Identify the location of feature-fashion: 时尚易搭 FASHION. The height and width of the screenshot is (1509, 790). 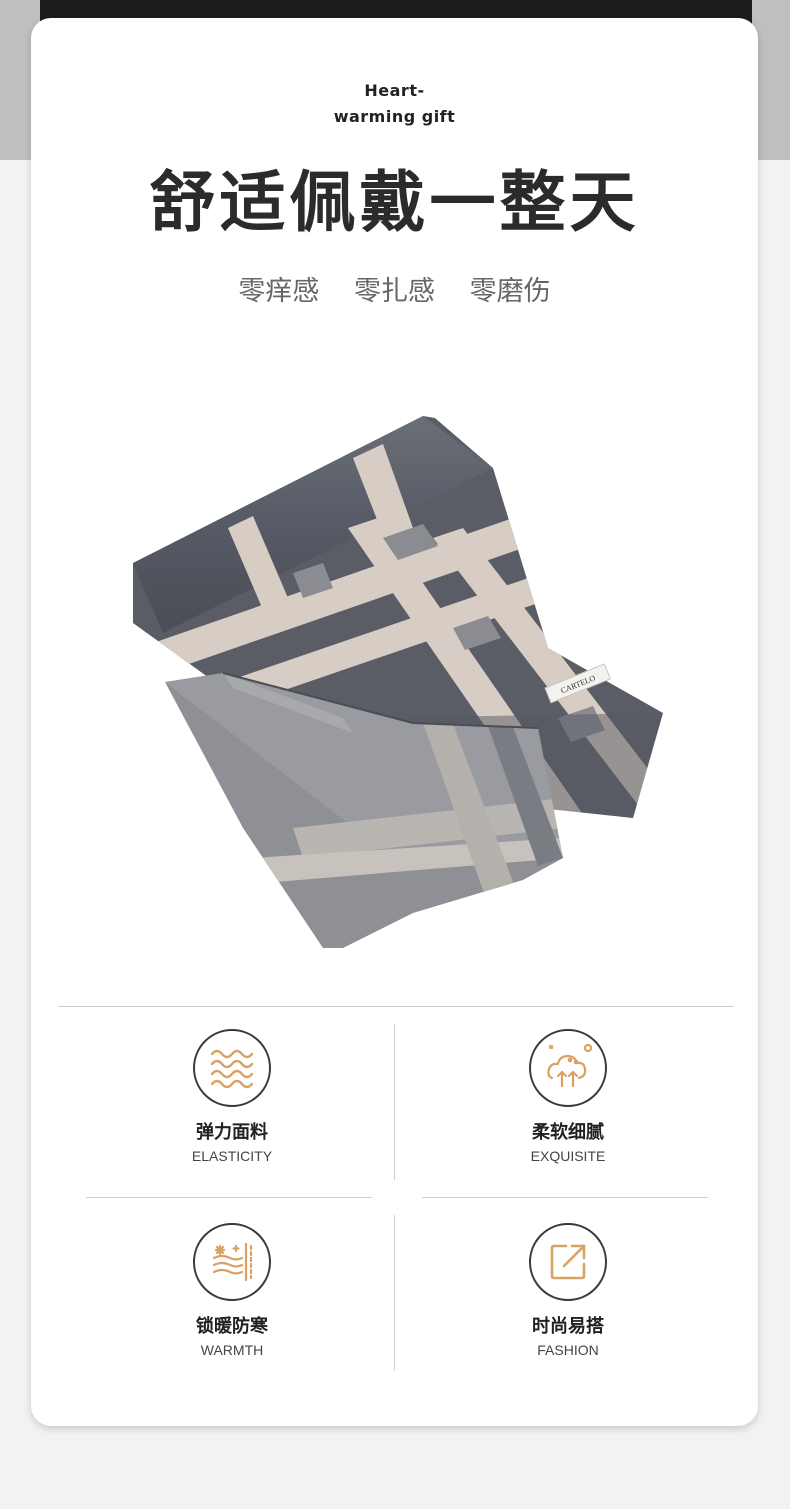
(568, 1291).